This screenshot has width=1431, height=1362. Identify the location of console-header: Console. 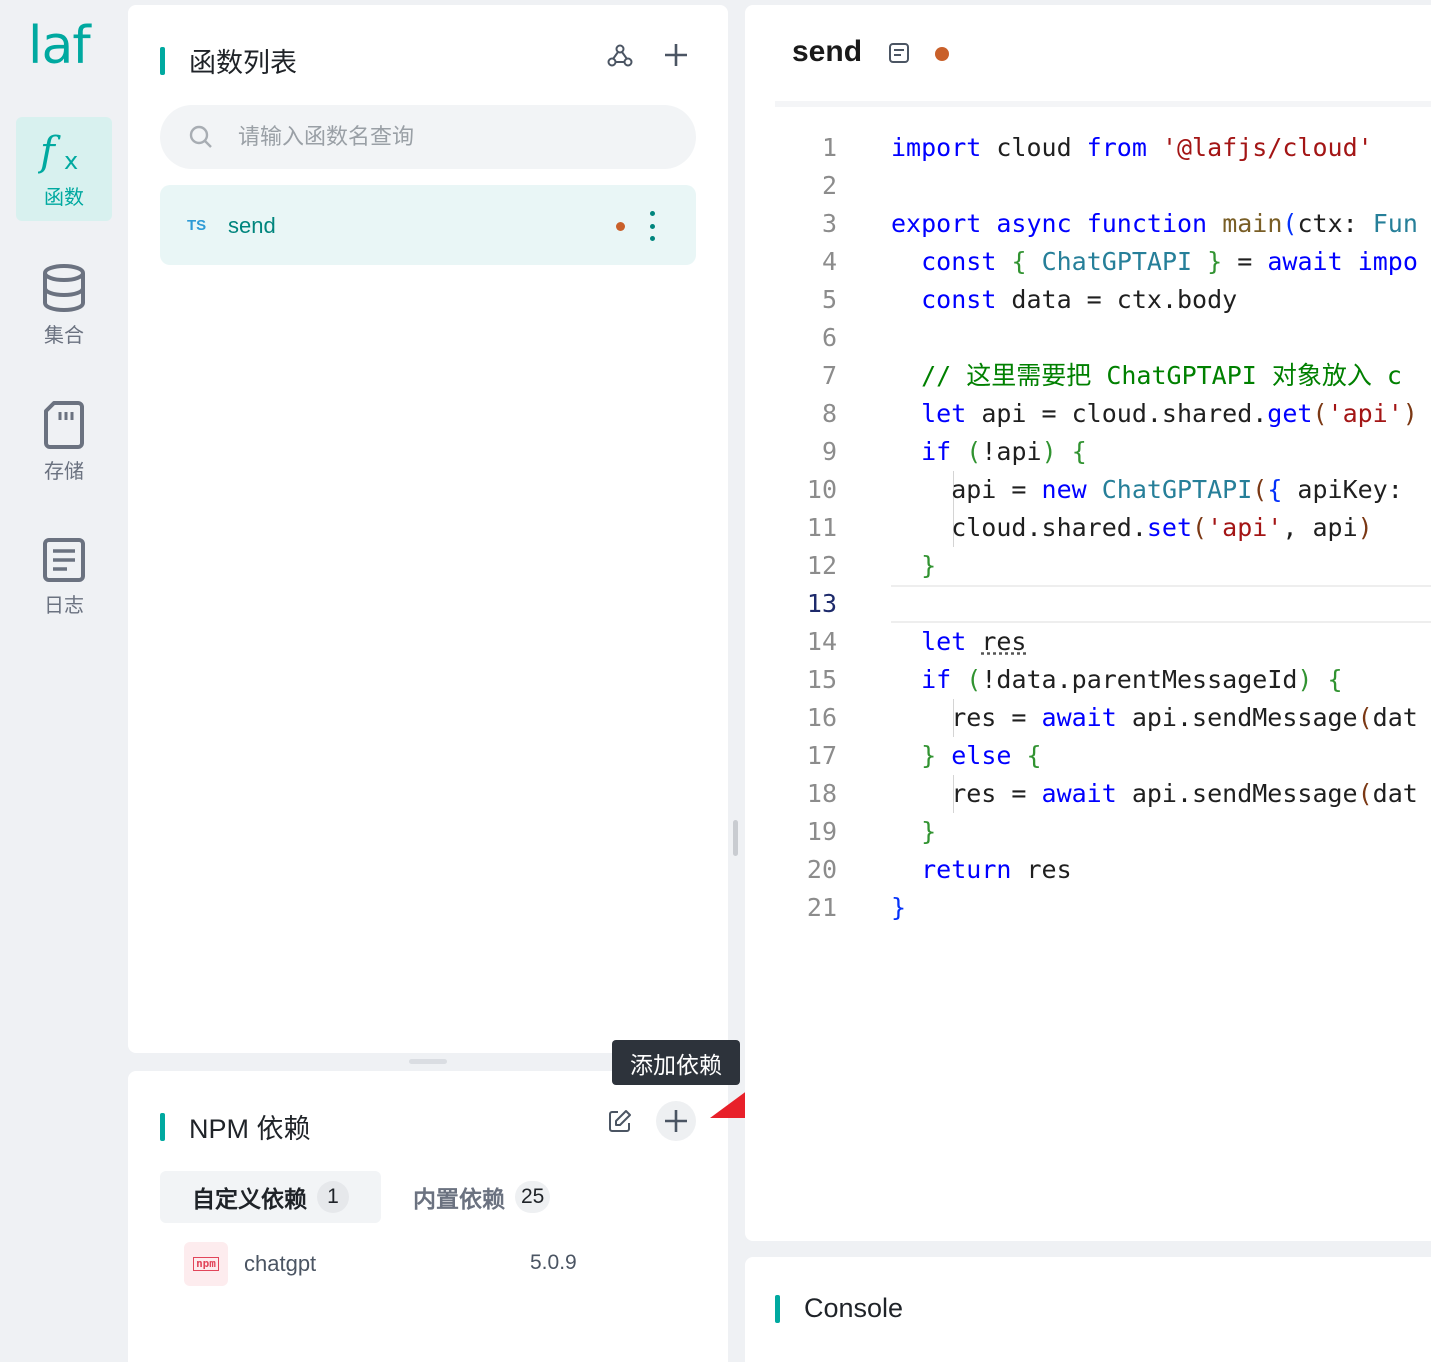
(839, 1308).